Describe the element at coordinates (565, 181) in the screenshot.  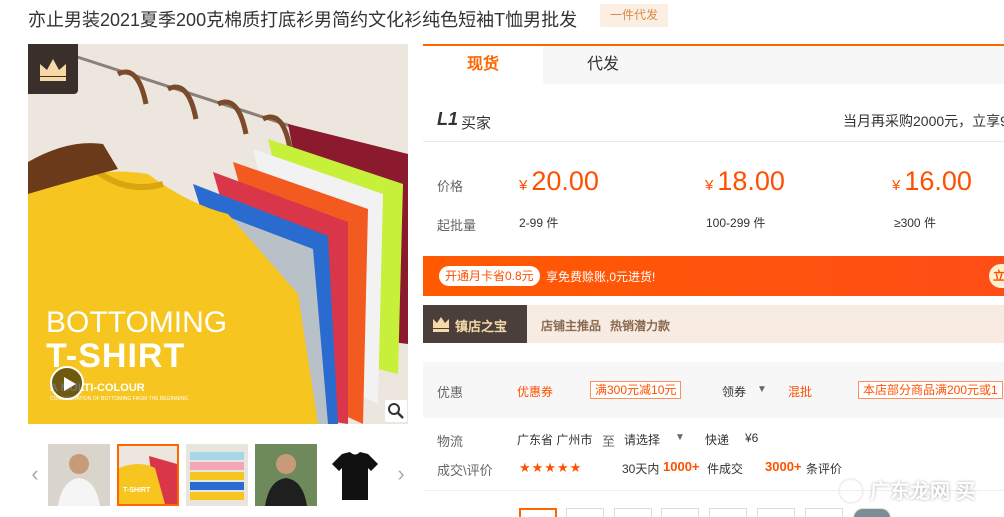
I see `price-value: 20.00` at that location.